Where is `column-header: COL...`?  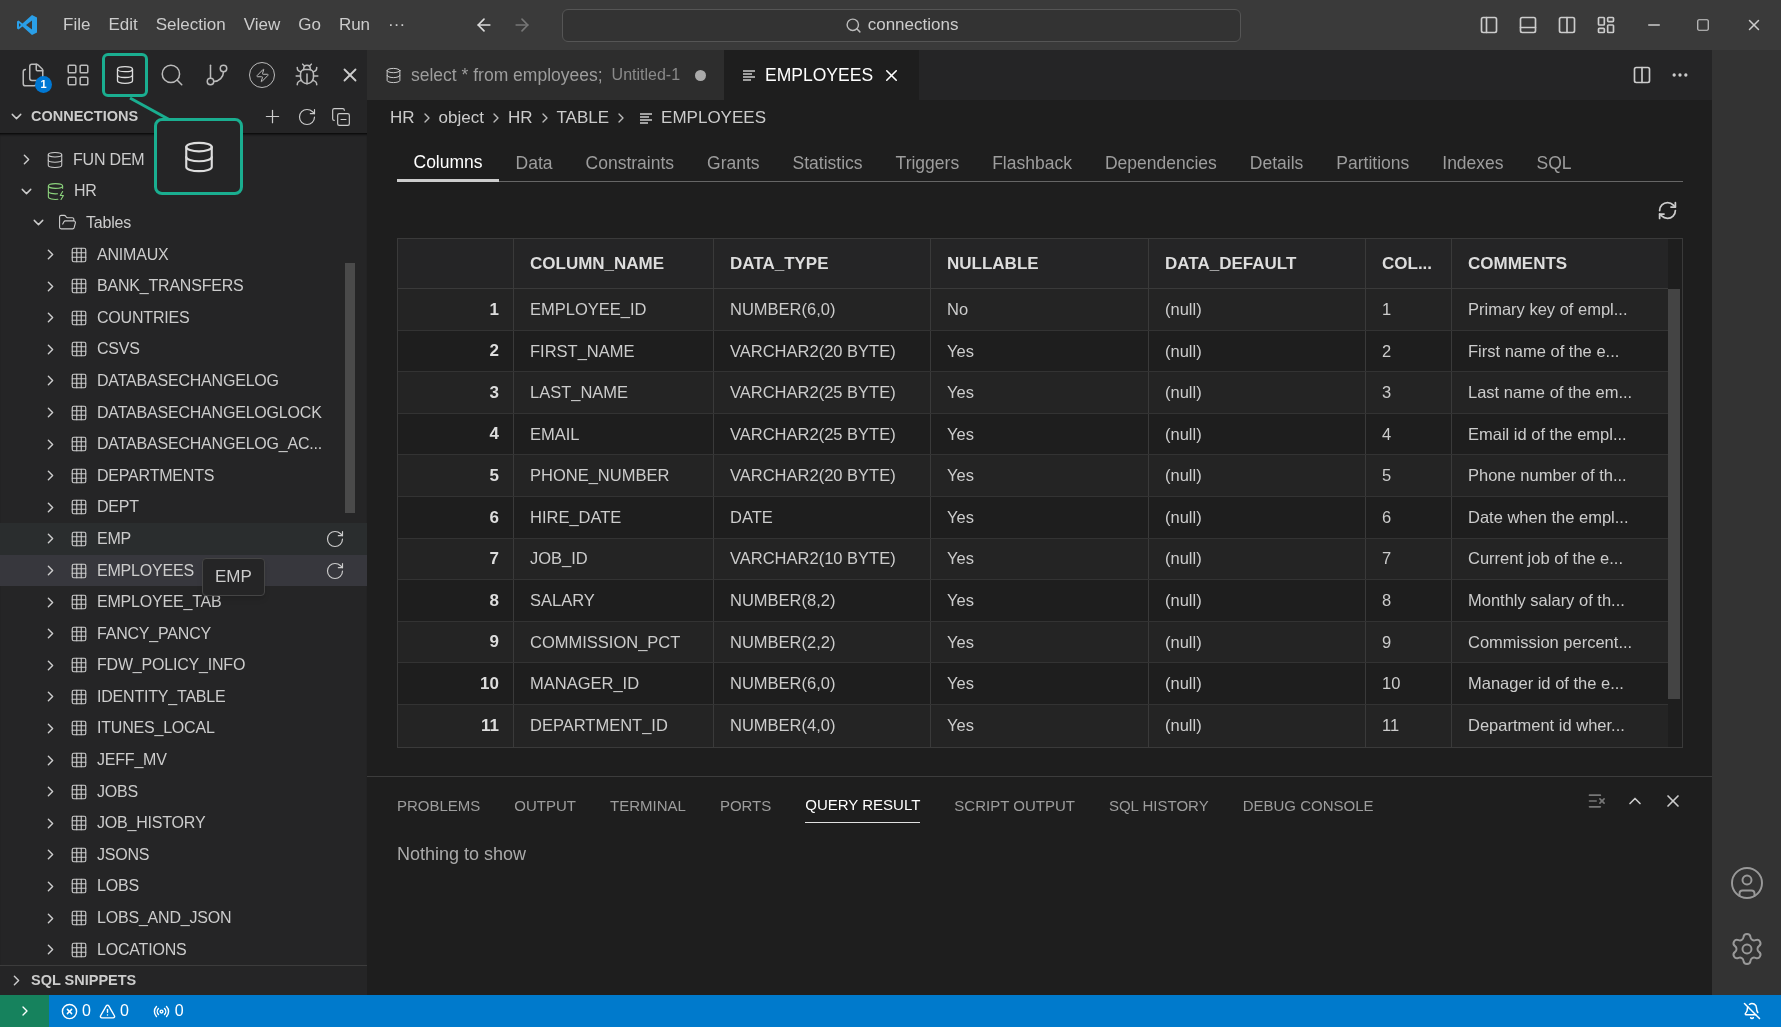 column-header: COL... is located at coordinates (1409, 263).